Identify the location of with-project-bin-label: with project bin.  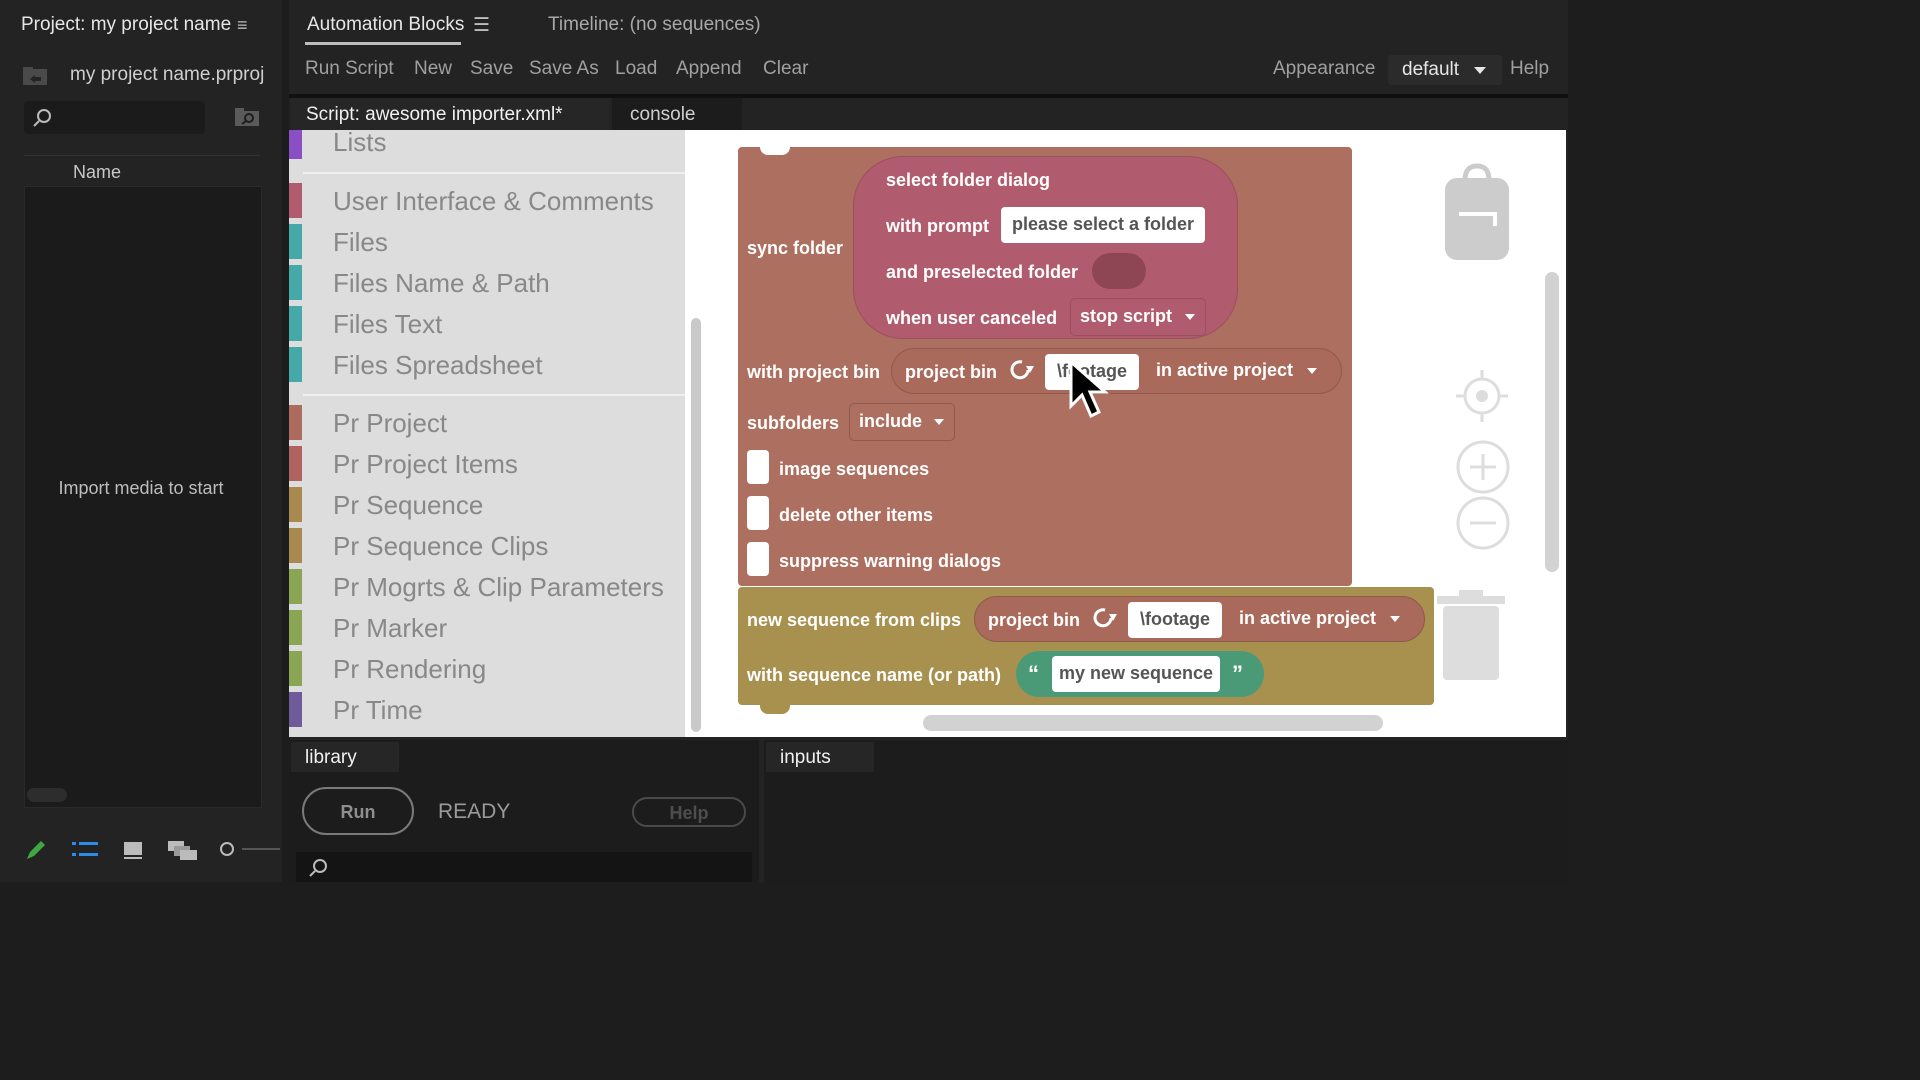
(813, 372).